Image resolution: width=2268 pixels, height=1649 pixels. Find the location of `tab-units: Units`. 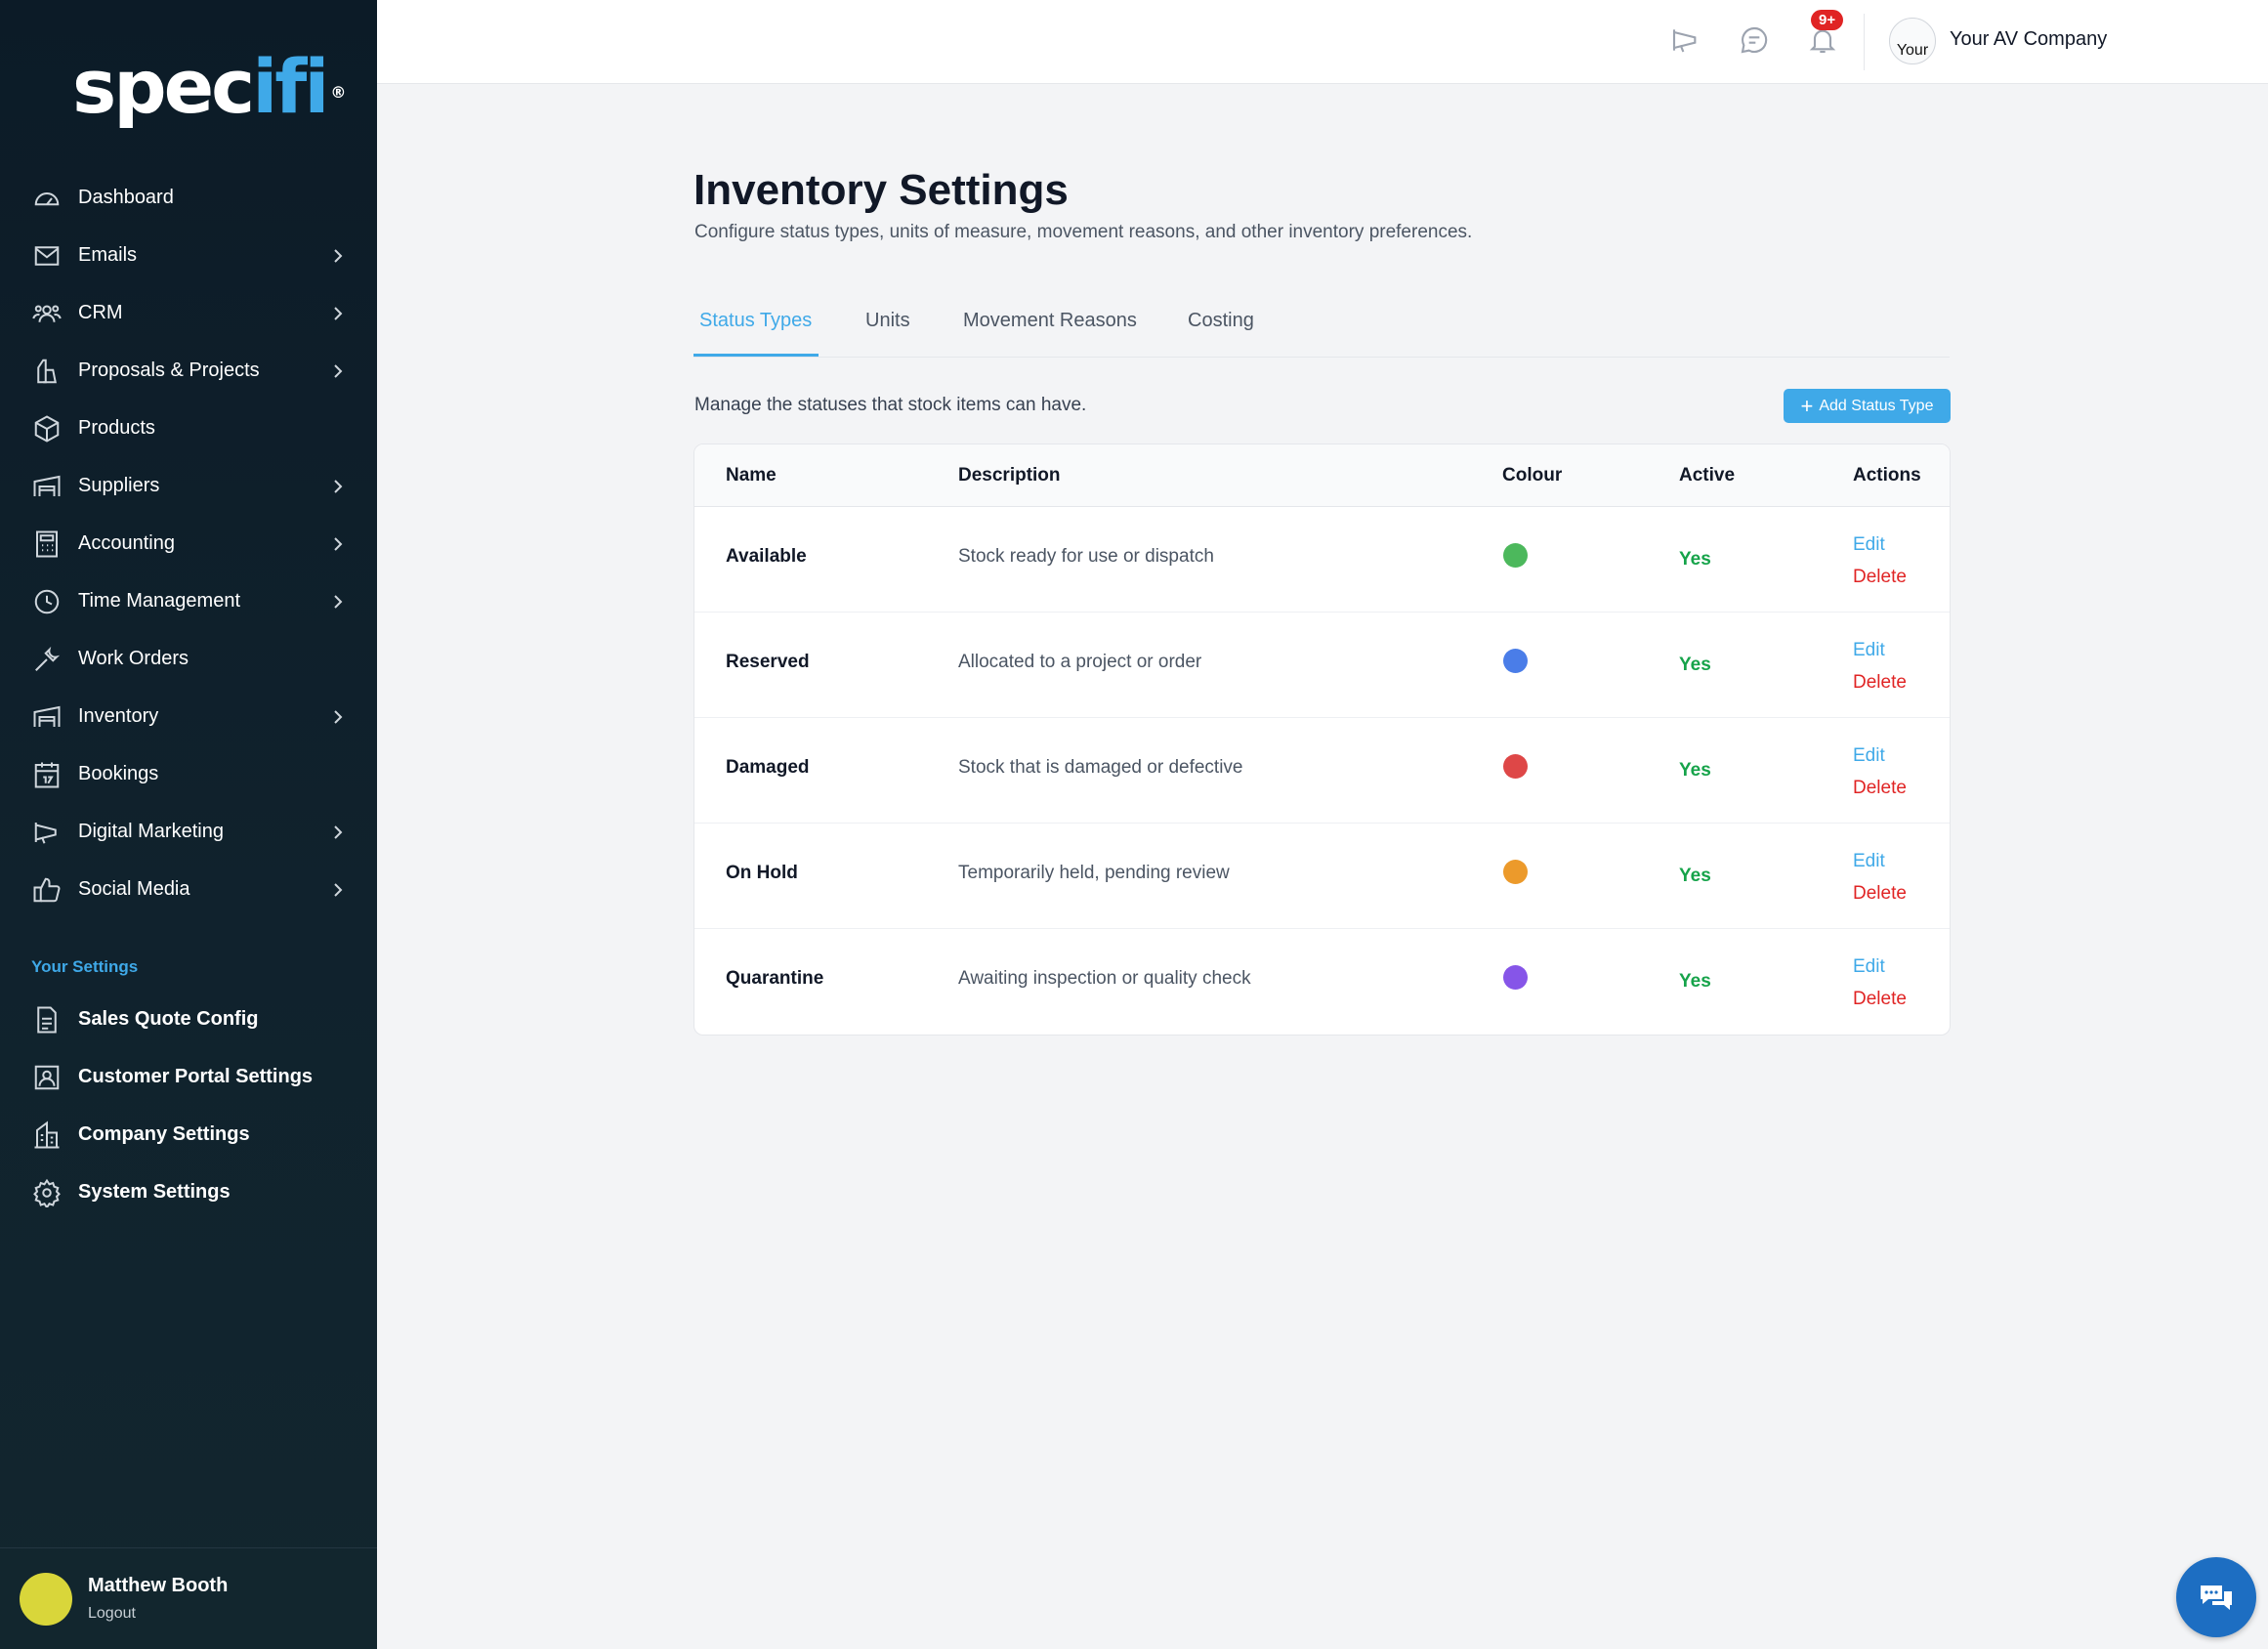

tab-units: Units is located at coordinates (887, 321).